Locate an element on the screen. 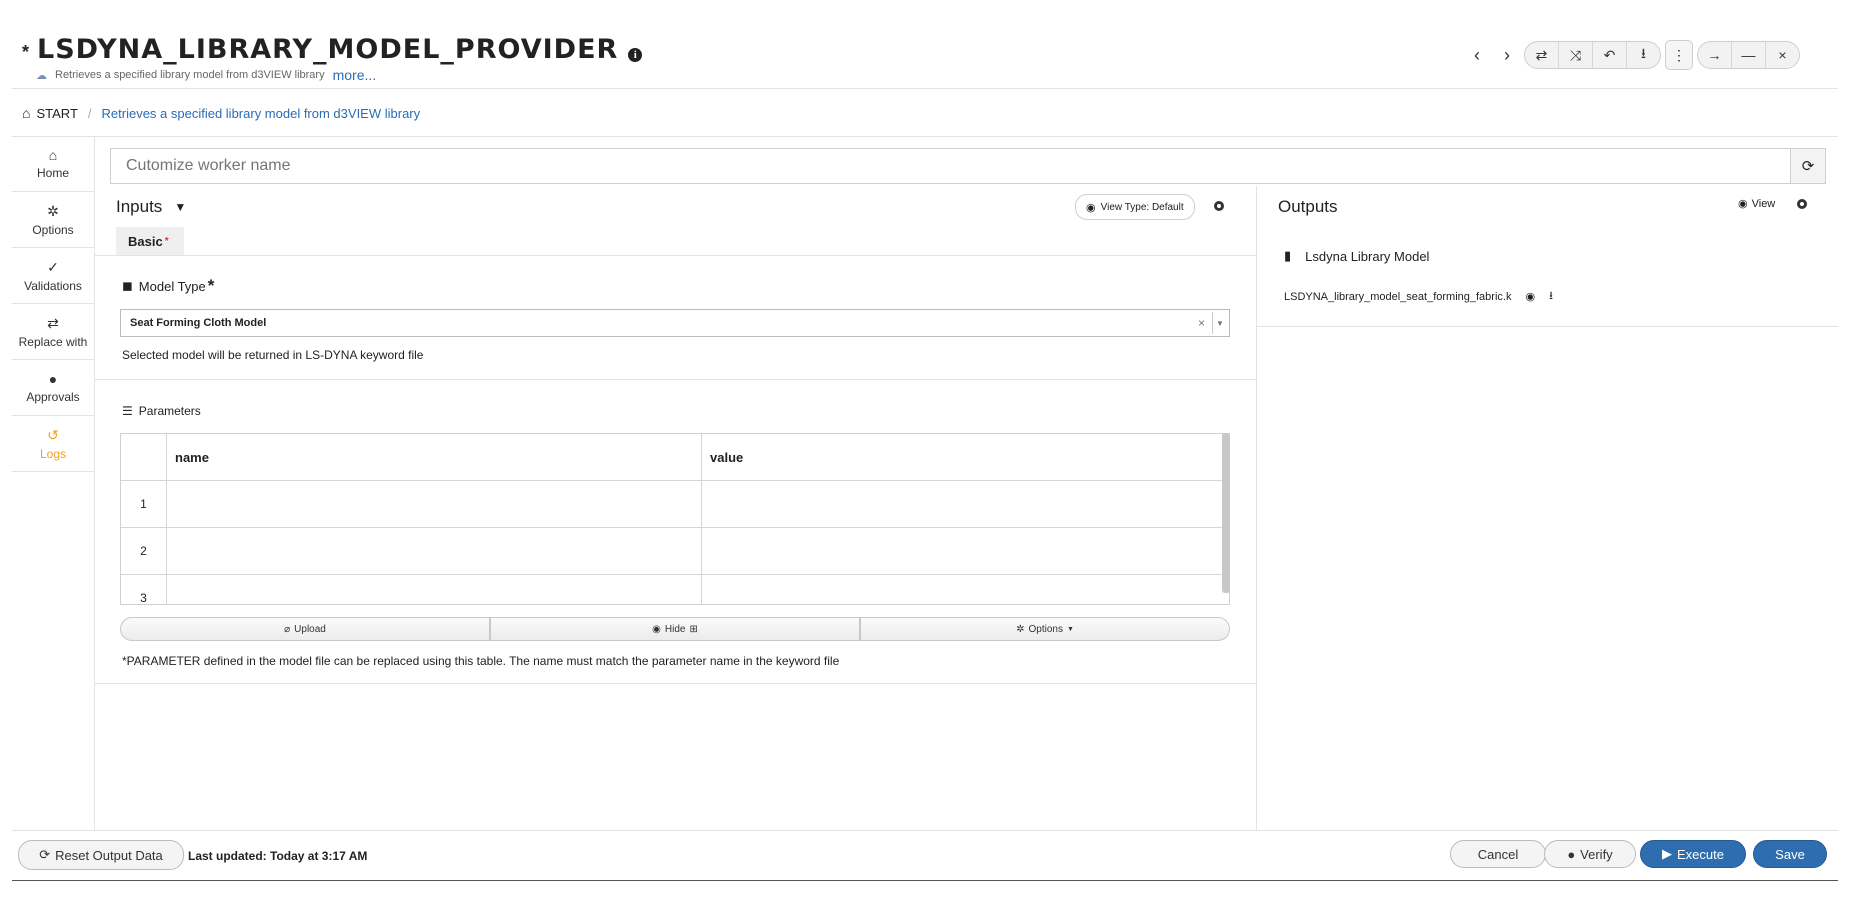 The height and width of the screenshot is (904, 1870). reset-output-button: ⟳ Reset Output Data is located at coordinates (101, 855).